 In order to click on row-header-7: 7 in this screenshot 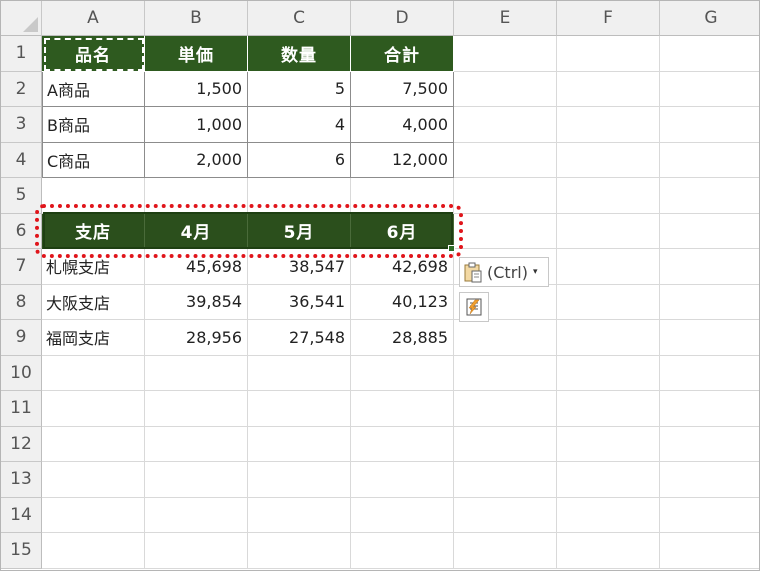, I will do `click(21, 267)`.